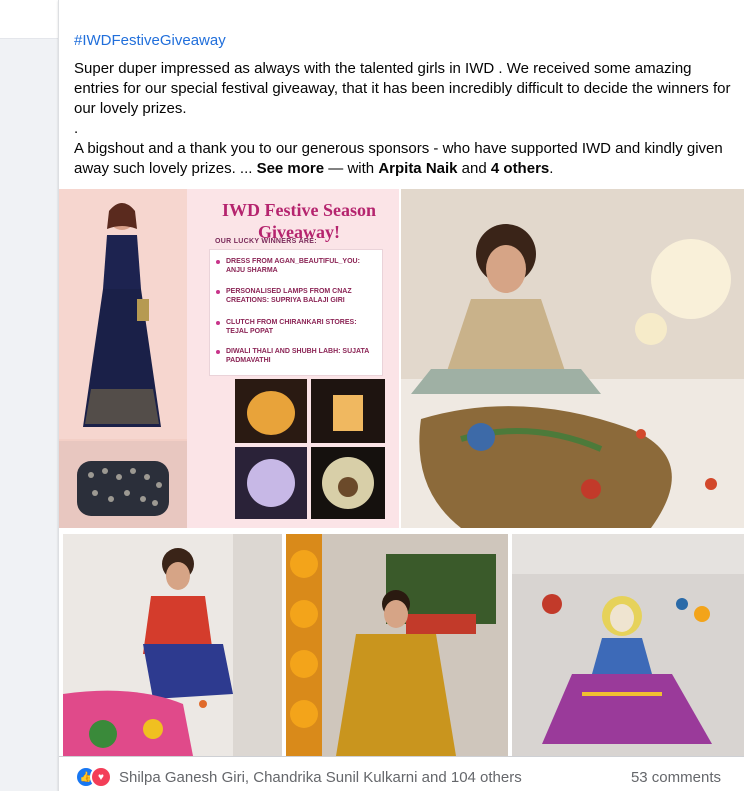 The image size is (744, 791). What do you see at coordinates (150, 41) in the screenshot?
I see `hashtag-link: #IWDFestiveGiveaway` at bounding box center [150, 41].